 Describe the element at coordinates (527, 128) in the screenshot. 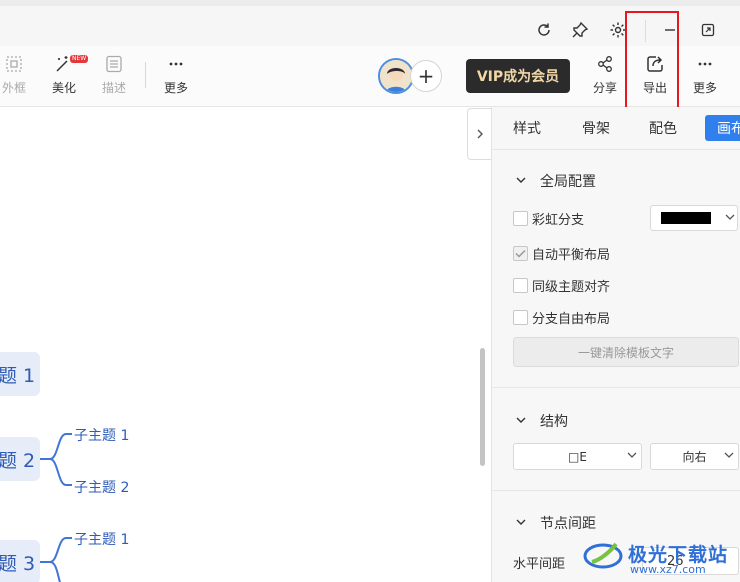

I see `tab-style: 样式` at that location.